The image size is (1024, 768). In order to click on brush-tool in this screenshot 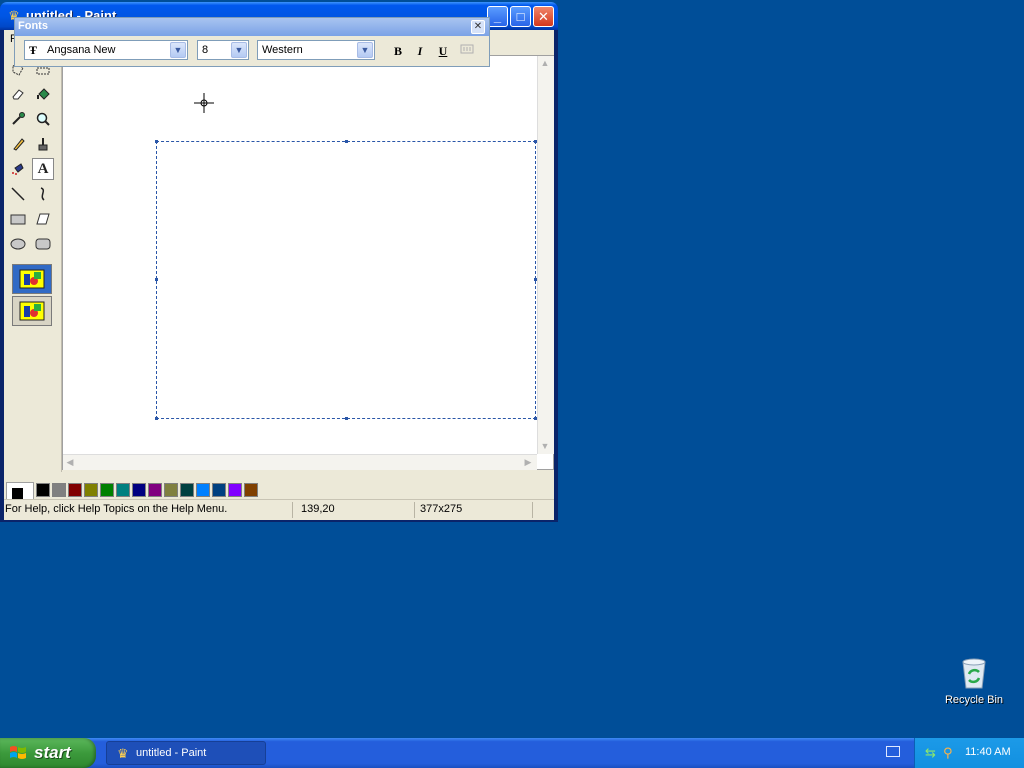, I will do `click(43, 144)`.